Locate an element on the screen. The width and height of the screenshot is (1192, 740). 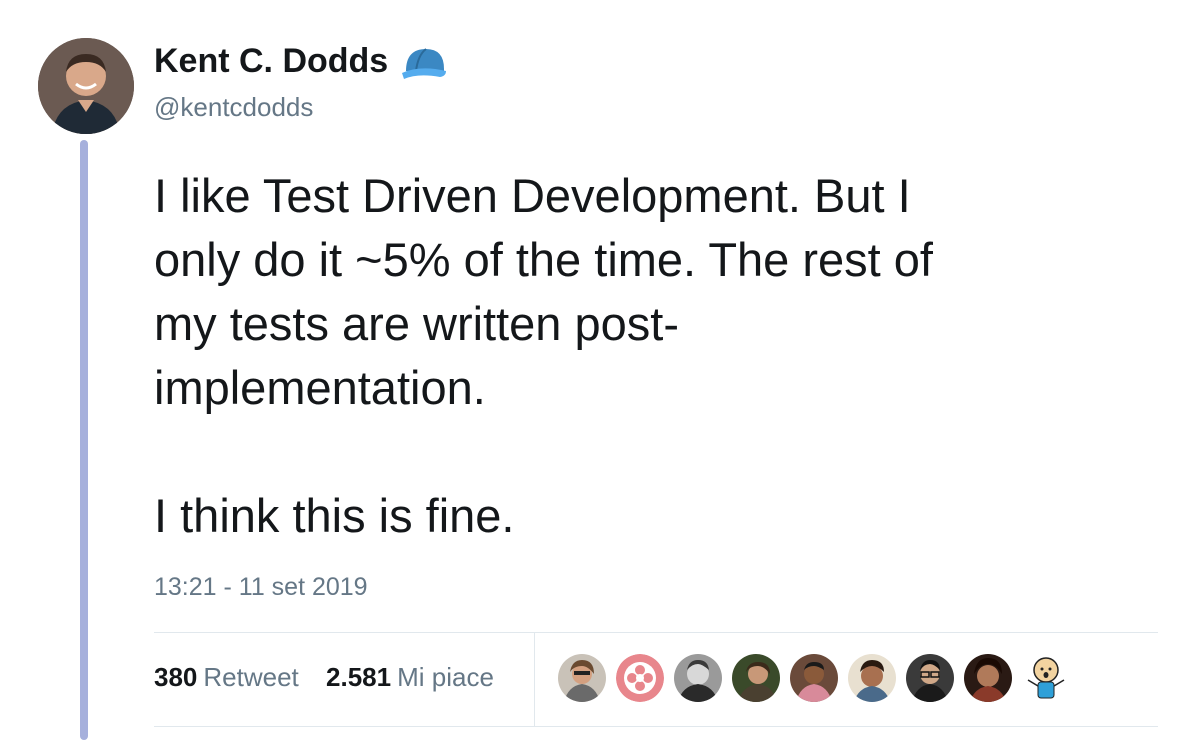
stats-divider is located at coordinates (534, 679).